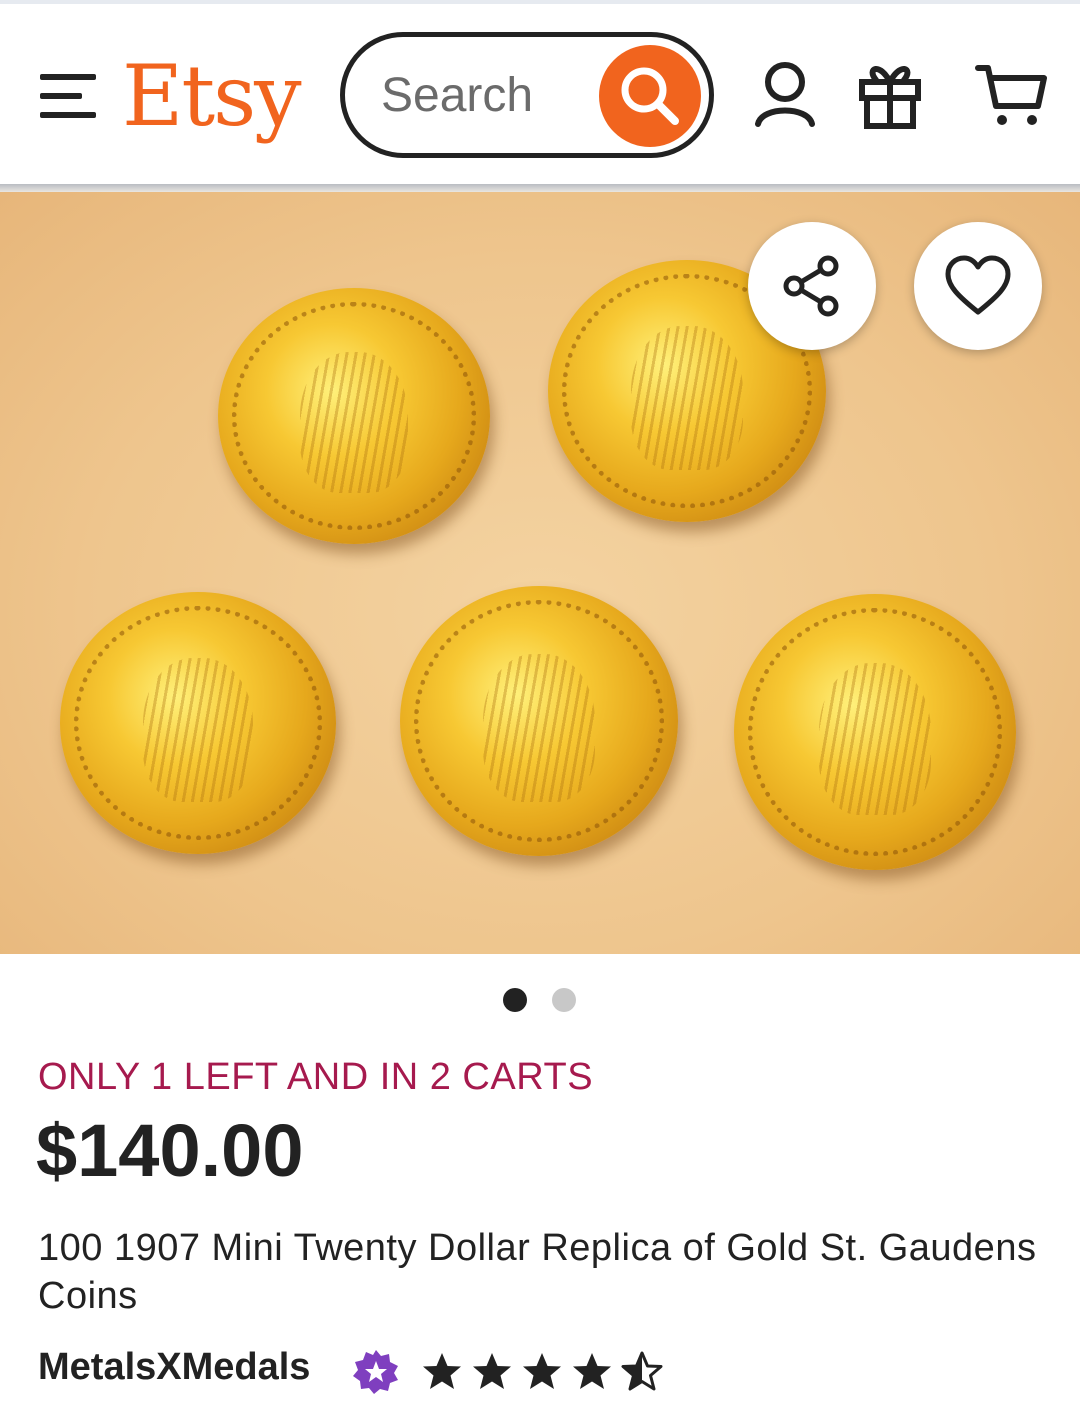  I want to click on header-divider, so click(540, 188).